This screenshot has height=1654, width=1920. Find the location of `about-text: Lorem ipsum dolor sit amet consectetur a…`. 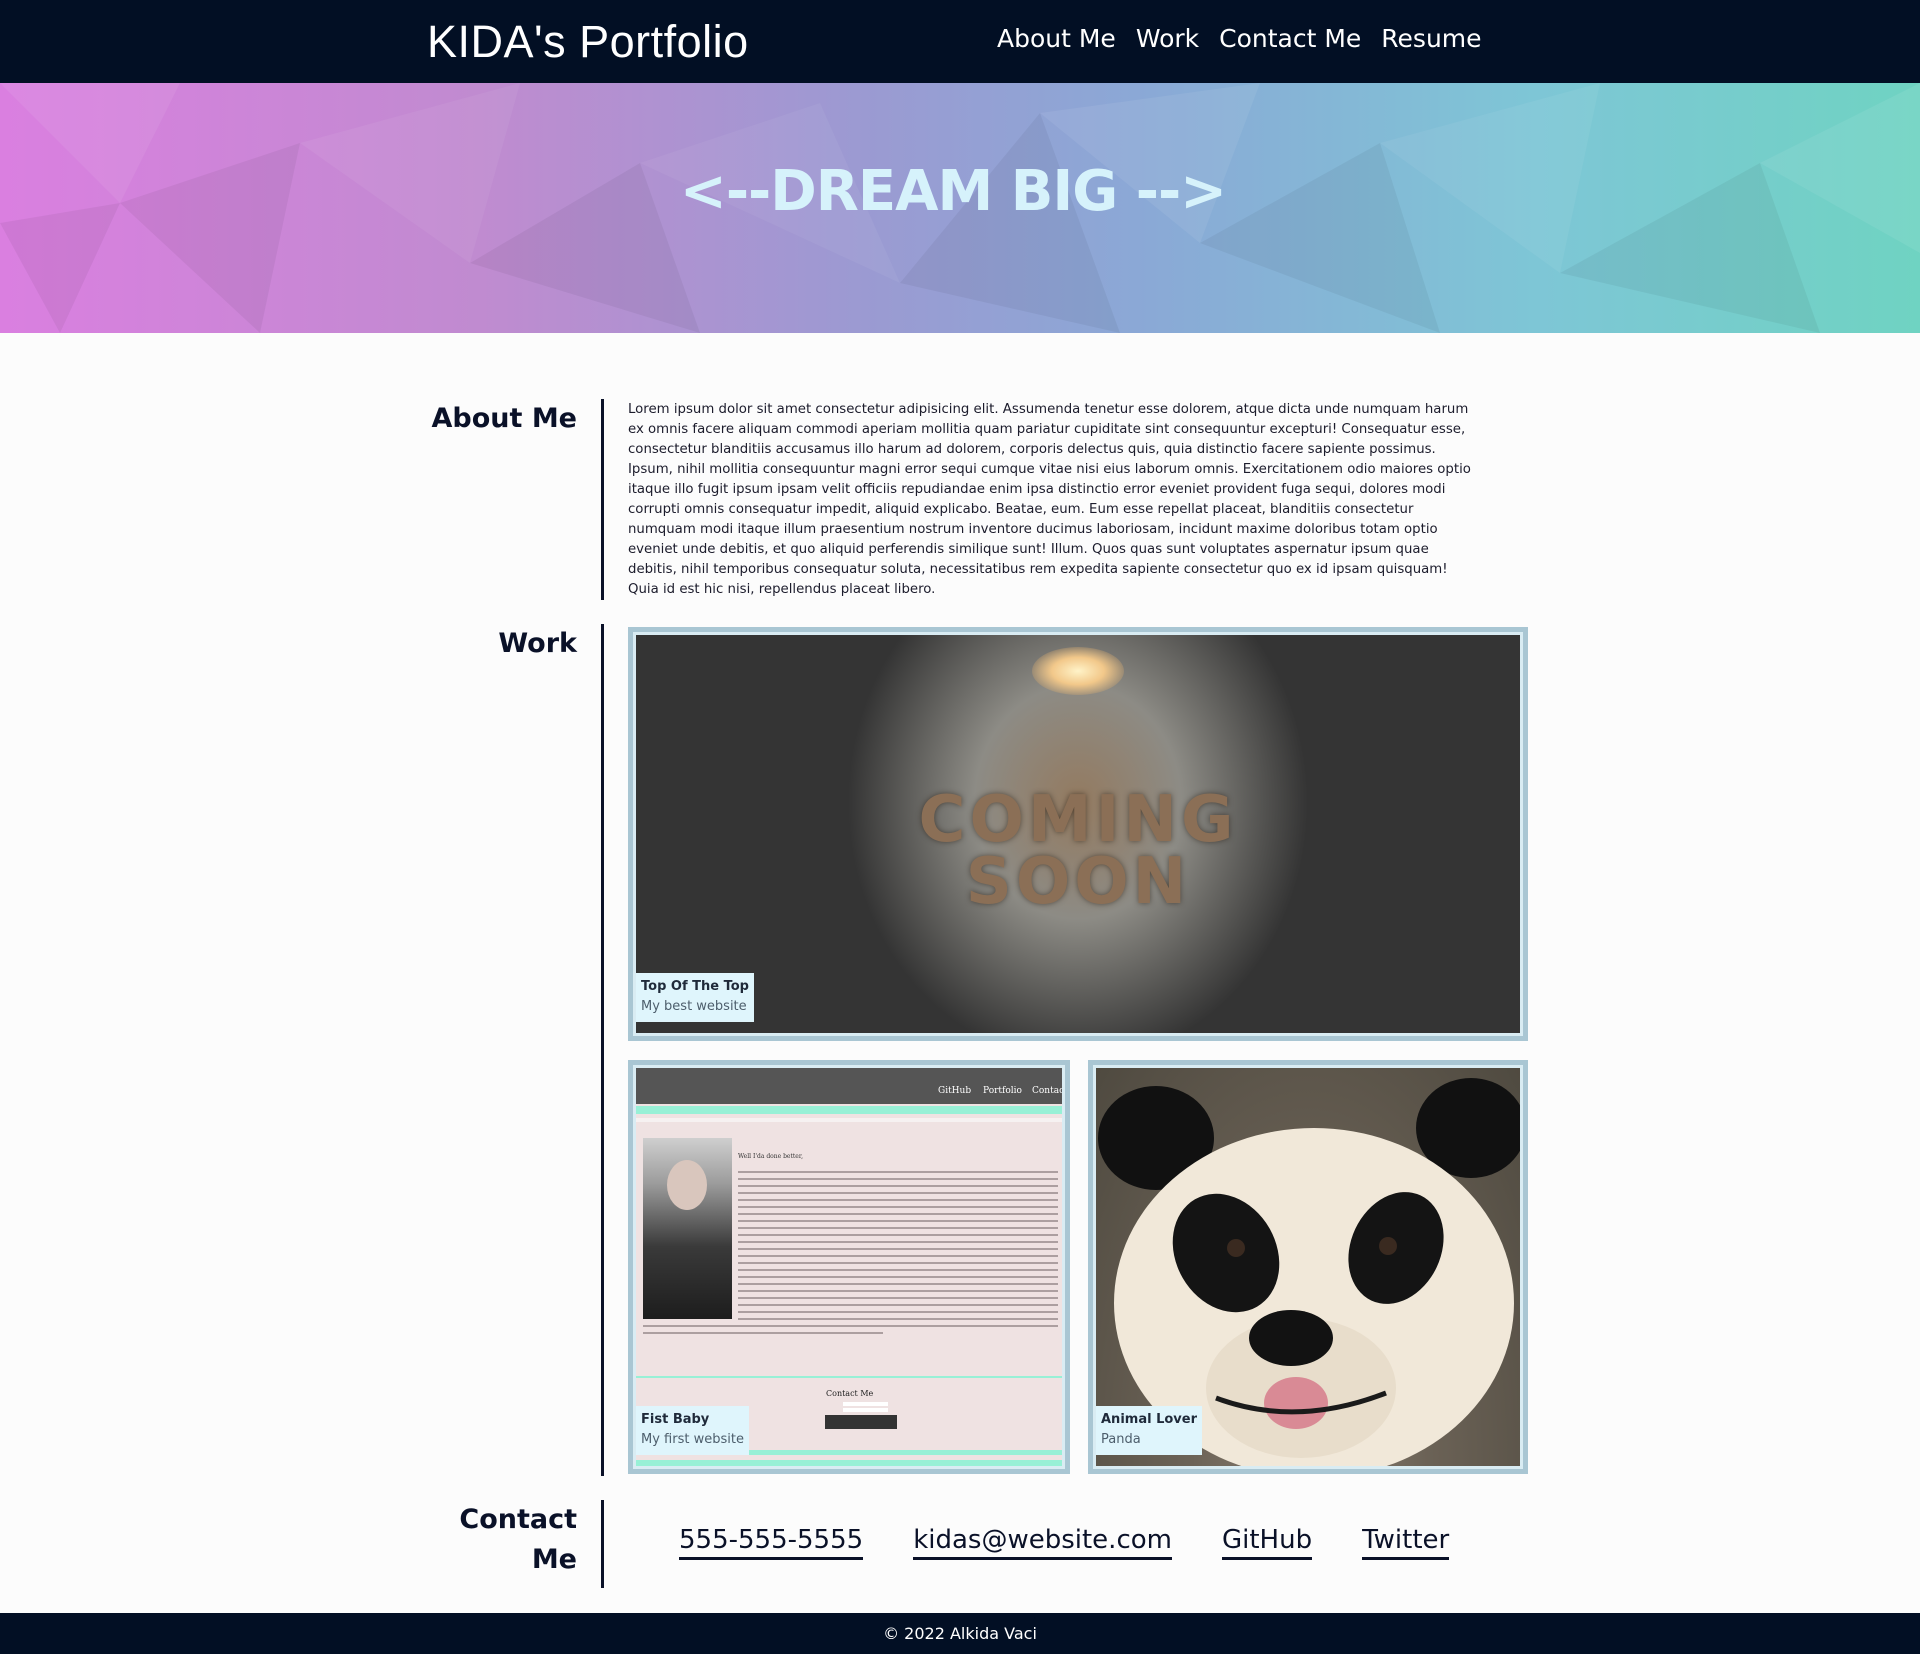

about-text: Lorem ipsum dolor sit amet consectetur a… is located at coordinates (1049, 499).